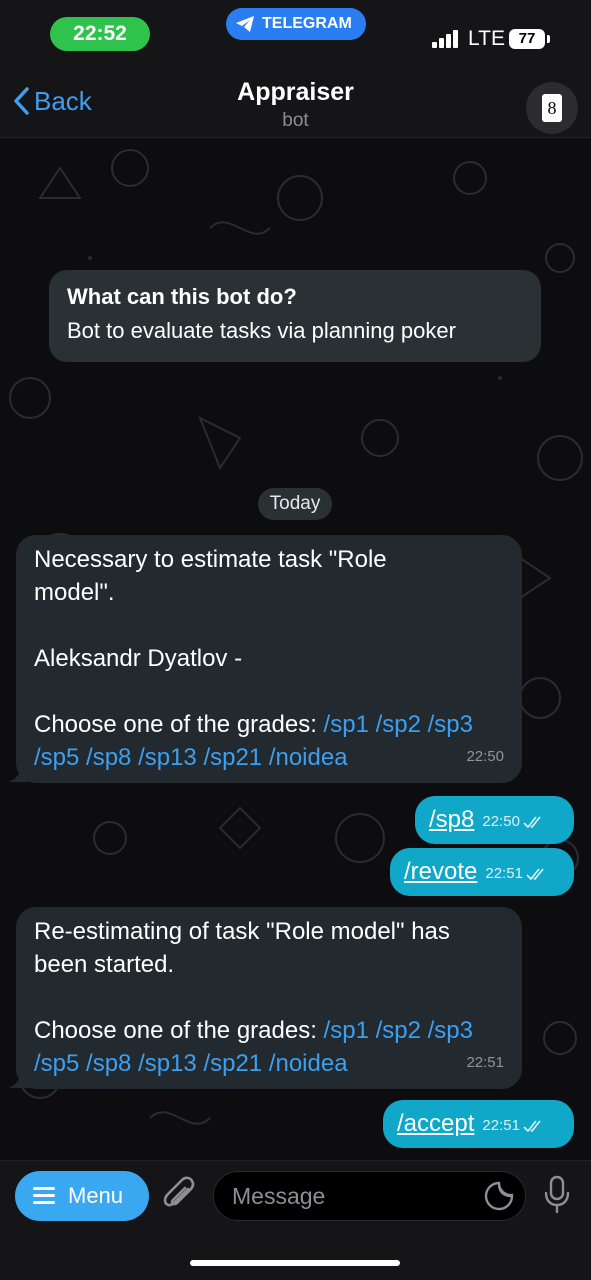  I want to click on return-to-app-pill: TELEGRAM, so click(296, 24).